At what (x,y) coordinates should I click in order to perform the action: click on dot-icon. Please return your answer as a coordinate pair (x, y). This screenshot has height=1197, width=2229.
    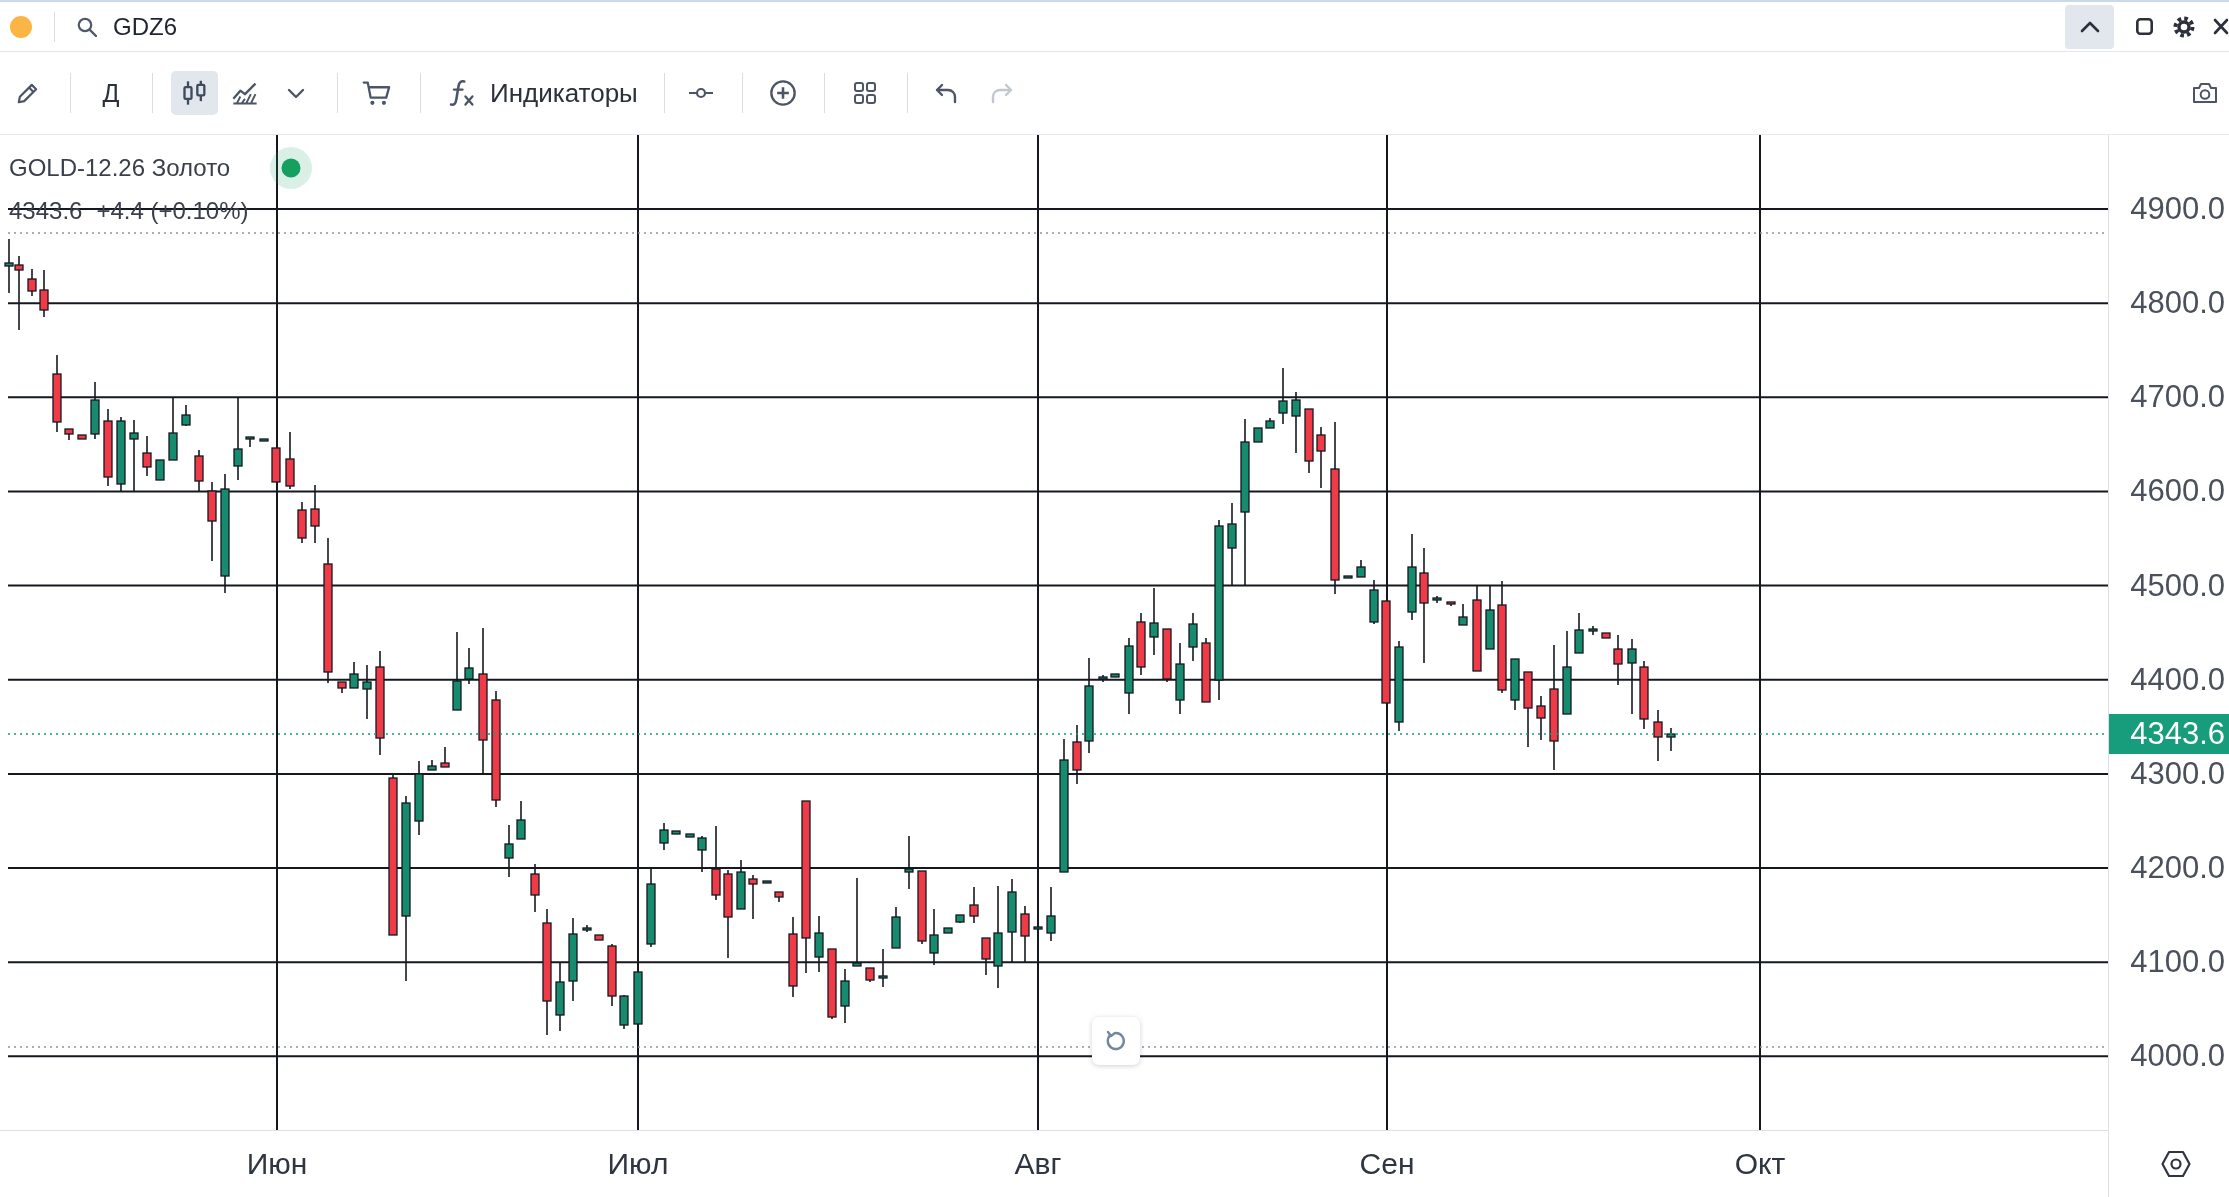
    Looking at the image, I should click on (21, 26).